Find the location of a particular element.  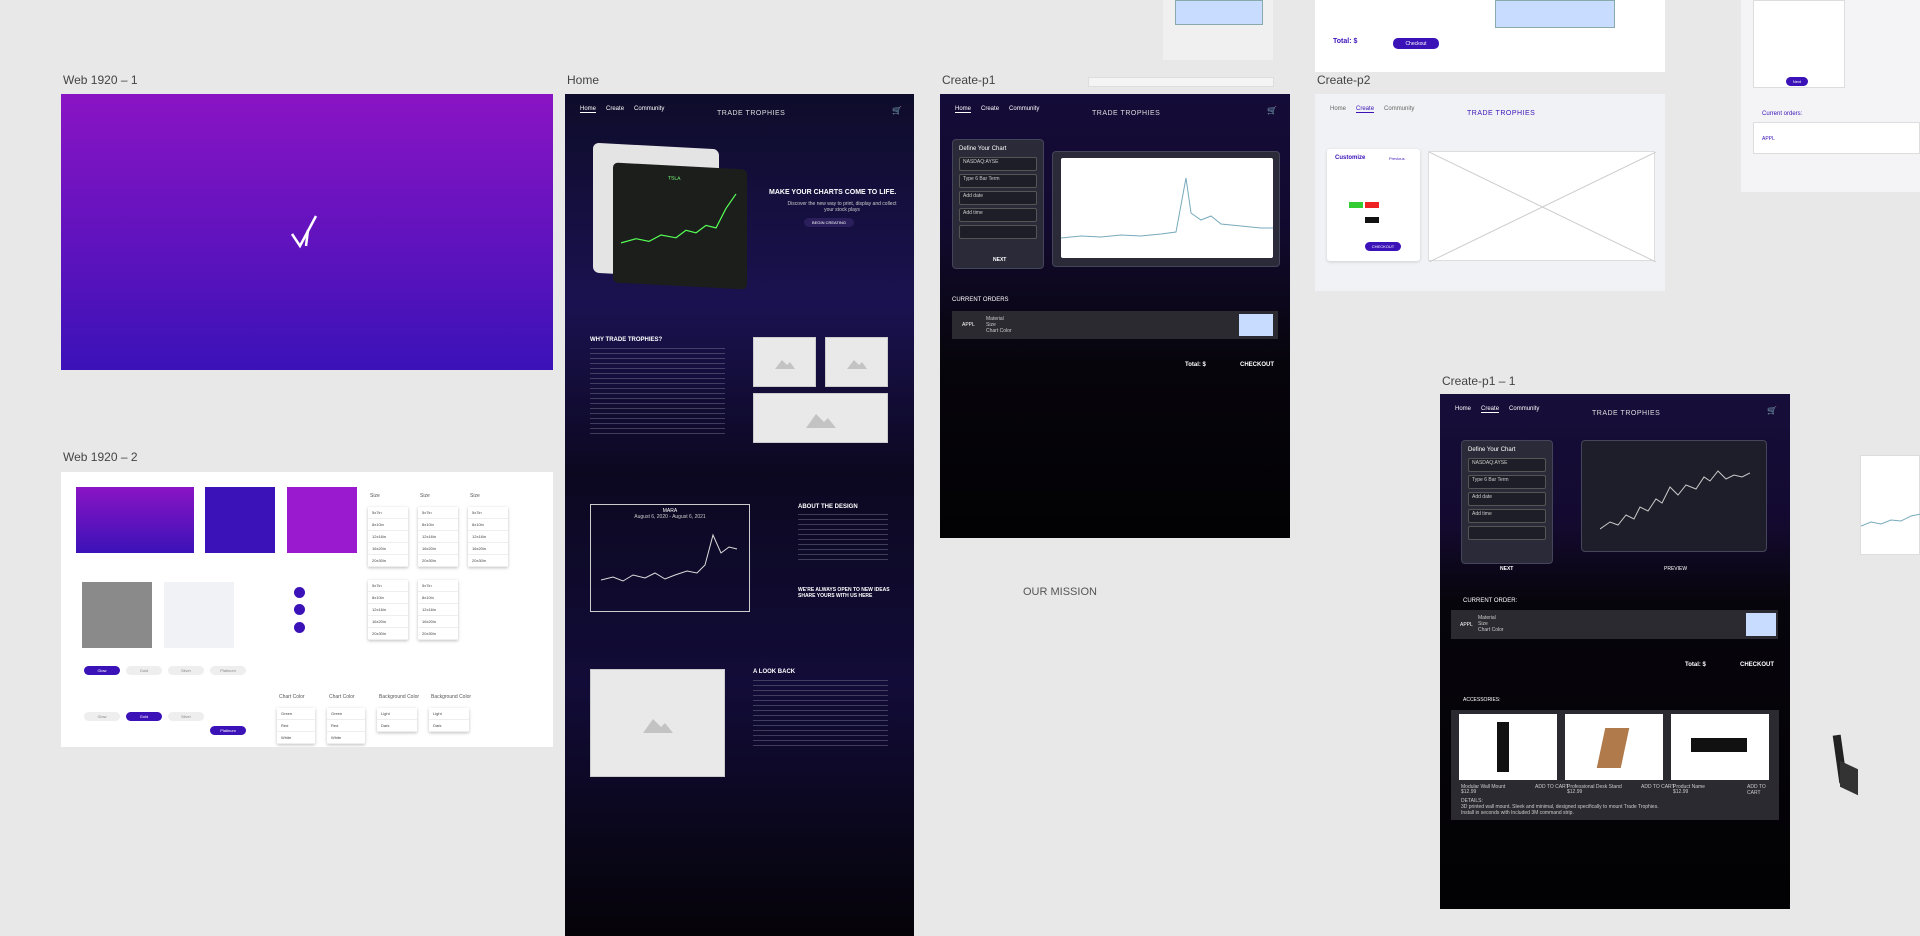

create-brand: TRADE TROPHIES is located at coordinates (1126, 113).